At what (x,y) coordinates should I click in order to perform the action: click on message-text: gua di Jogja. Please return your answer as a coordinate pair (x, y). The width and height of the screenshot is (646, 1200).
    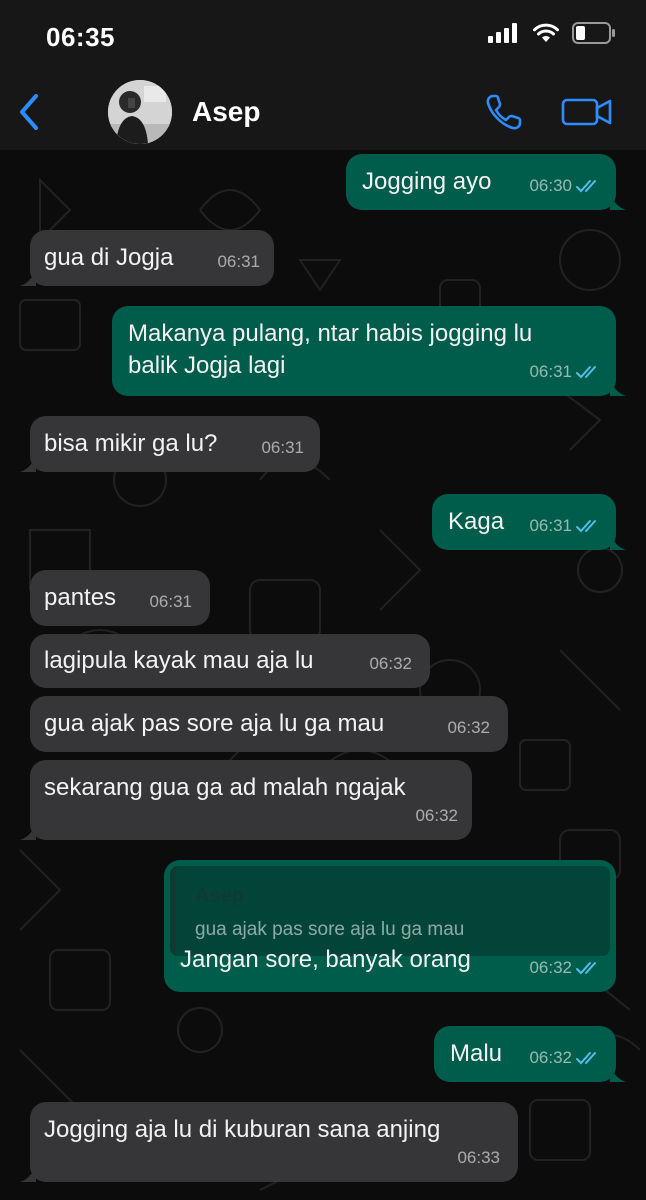
    Looking at the image, I should click on (109, 257).